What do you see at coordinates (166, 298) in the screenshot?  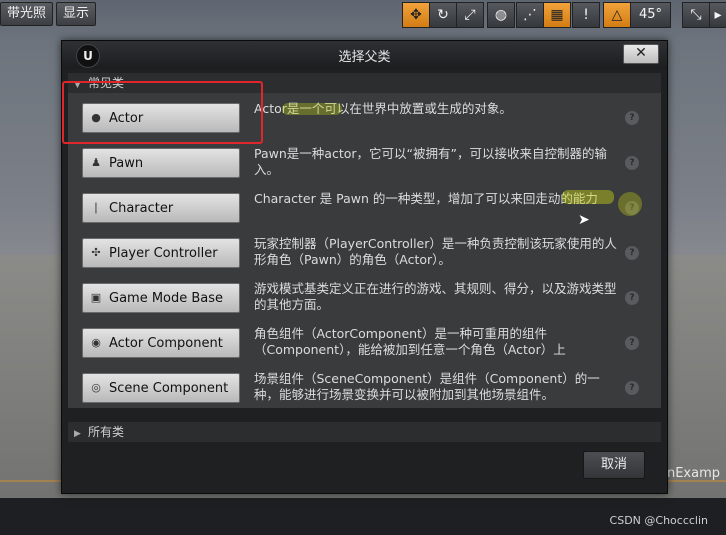 I see `class-button-label: Game Mode Base` at bounding box center [166, 298].